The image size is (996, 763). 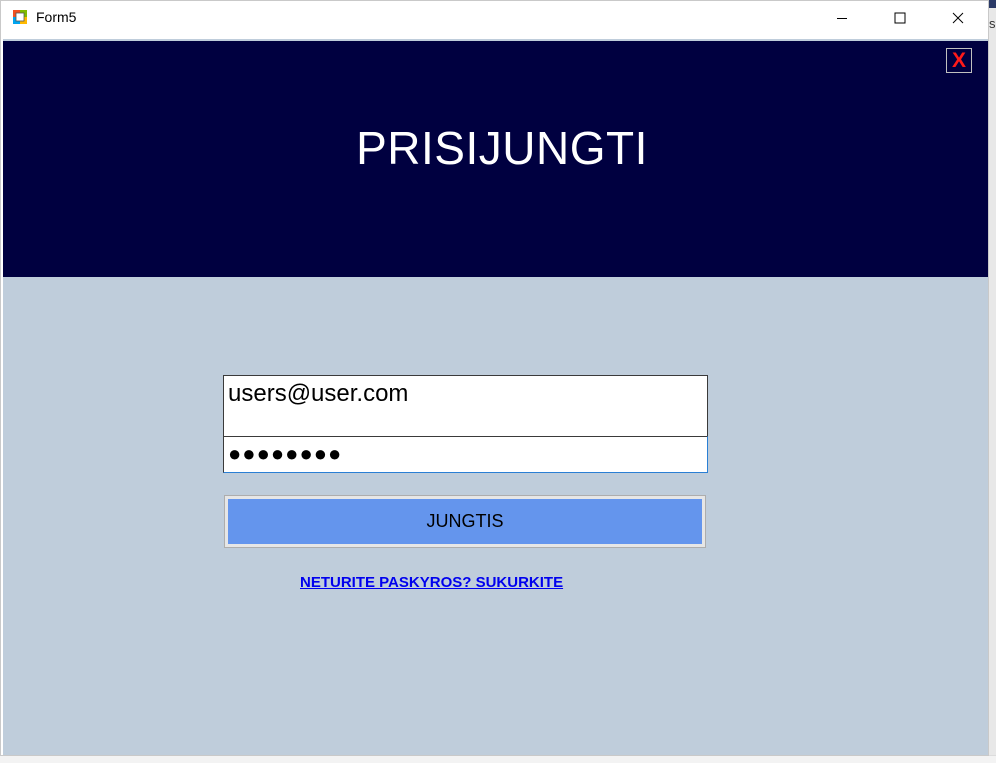 What do you see at coordinates (20, 17) in the screenshot?
I see `winforms-app-icon` at bounding box center [20, 17].